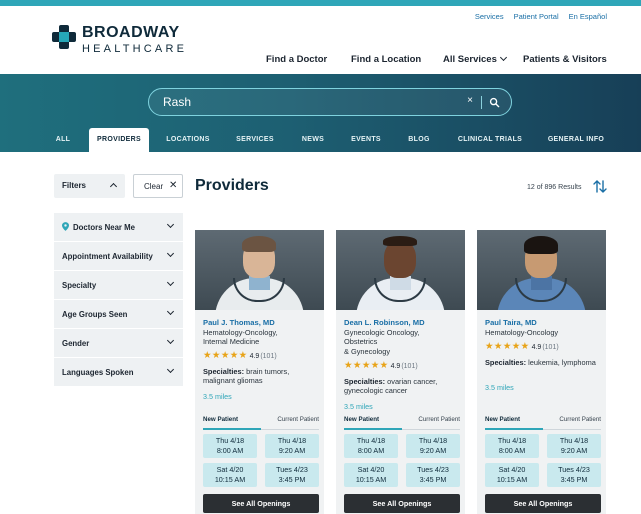 This screenshot has width=641, height=514. I want to click on logo-name: BROADWAY, so click(131, 32).